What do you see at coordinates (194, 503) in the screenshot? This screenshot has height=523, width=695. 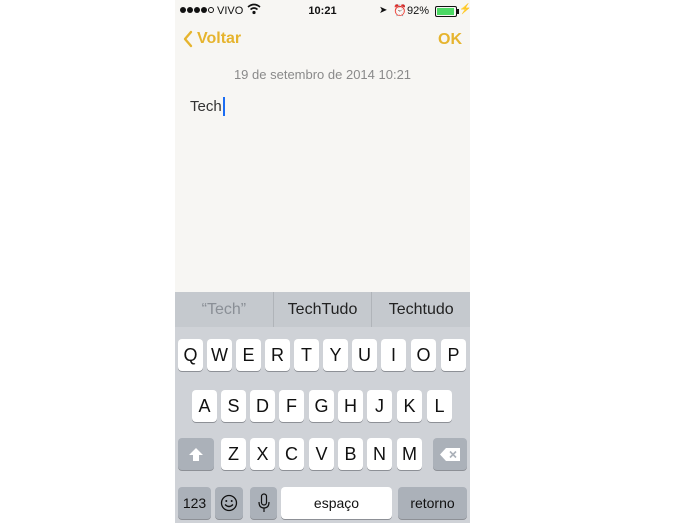 I see `numbers-key: 123` at bounding box center [194, 503].